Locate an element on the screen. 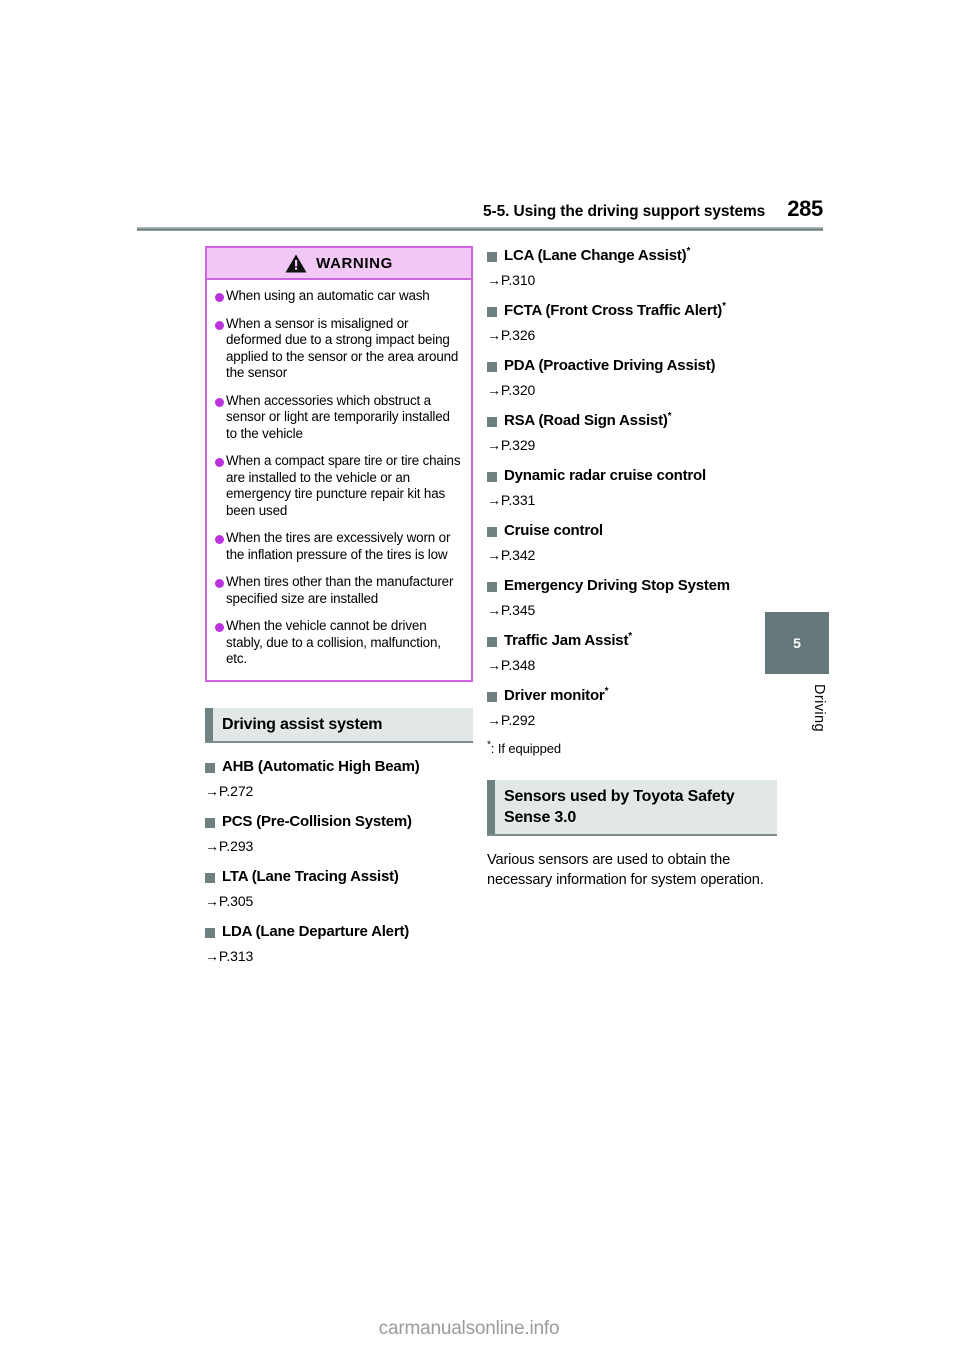  section-header-title: Sensors used by Toyota Safety Sense 3.0 is located at coordinates (619, 807).